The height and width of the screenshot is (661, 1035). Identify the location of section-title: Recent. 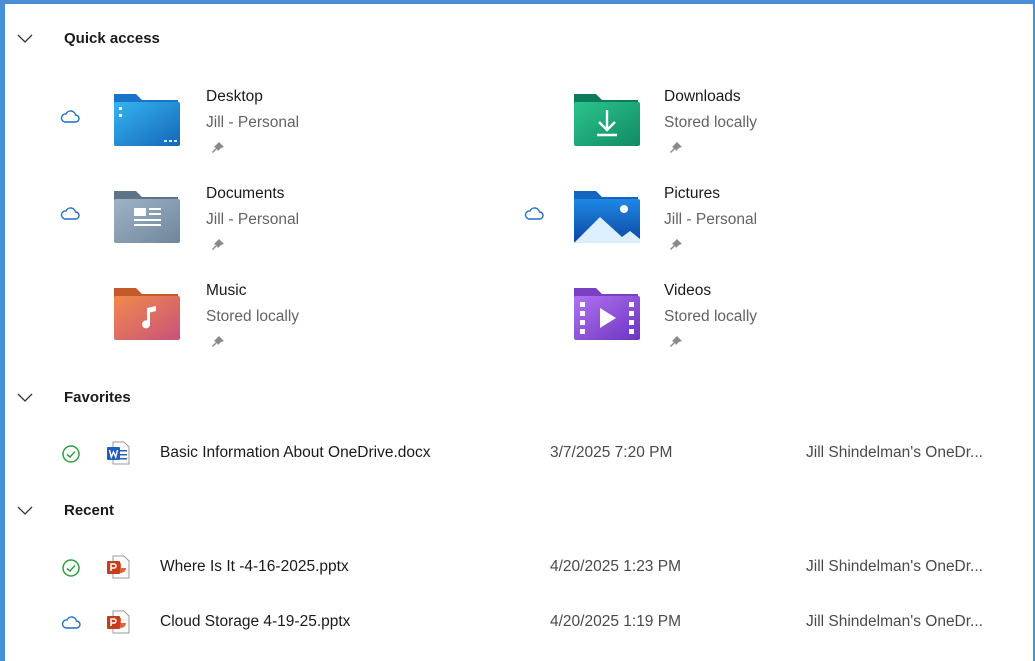
(89, 510).